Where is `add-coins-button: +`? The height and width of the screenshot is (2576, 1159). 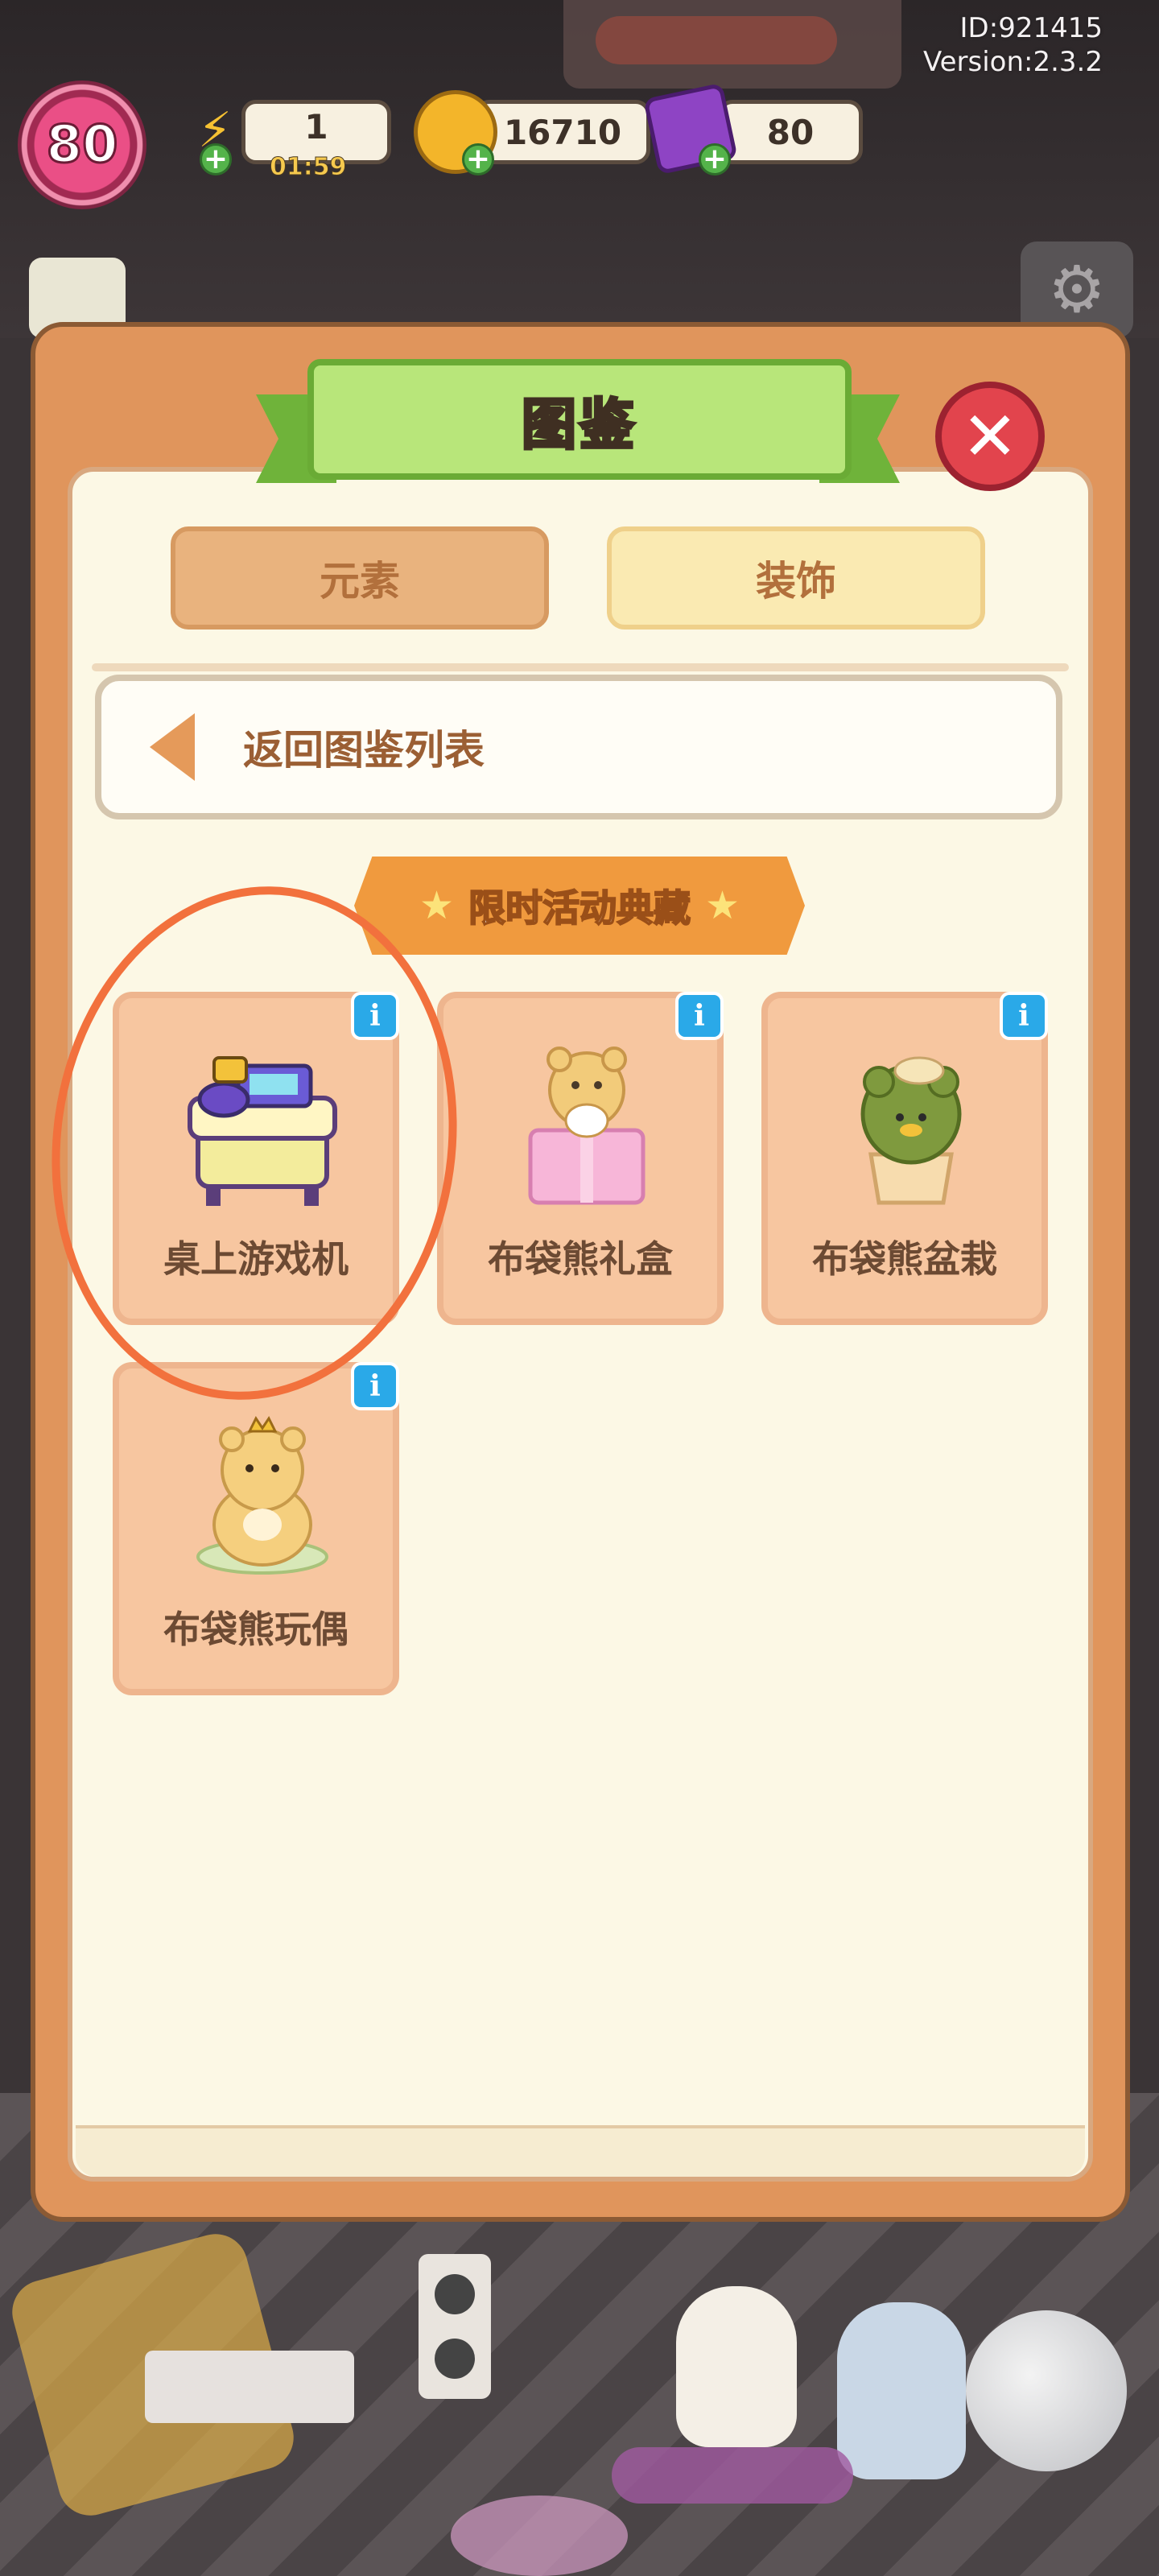
add-coins-button: + is located at coordinates (478, 159).